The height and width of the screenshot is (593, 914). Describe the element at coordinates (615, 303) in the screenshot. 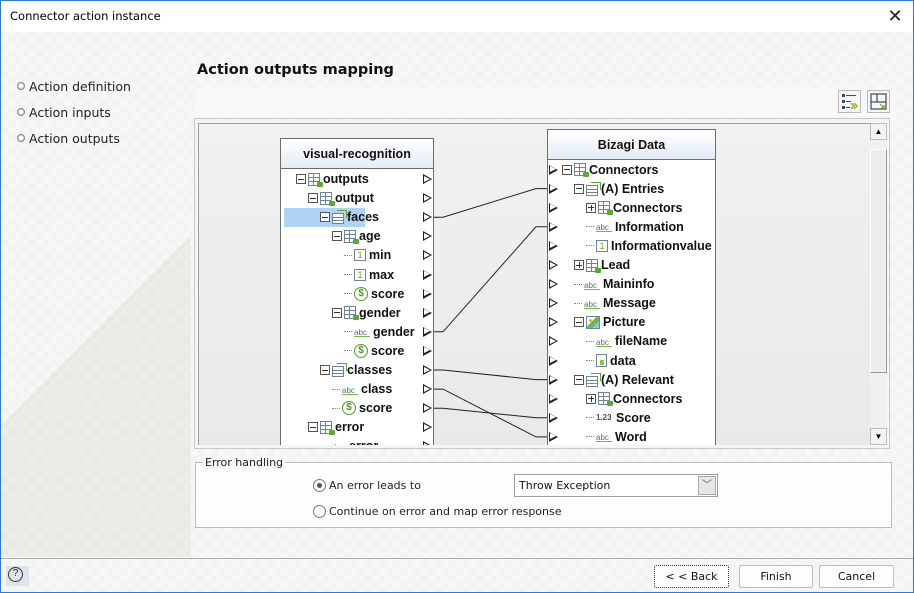

I see `tree-node: abc Message` at that location.